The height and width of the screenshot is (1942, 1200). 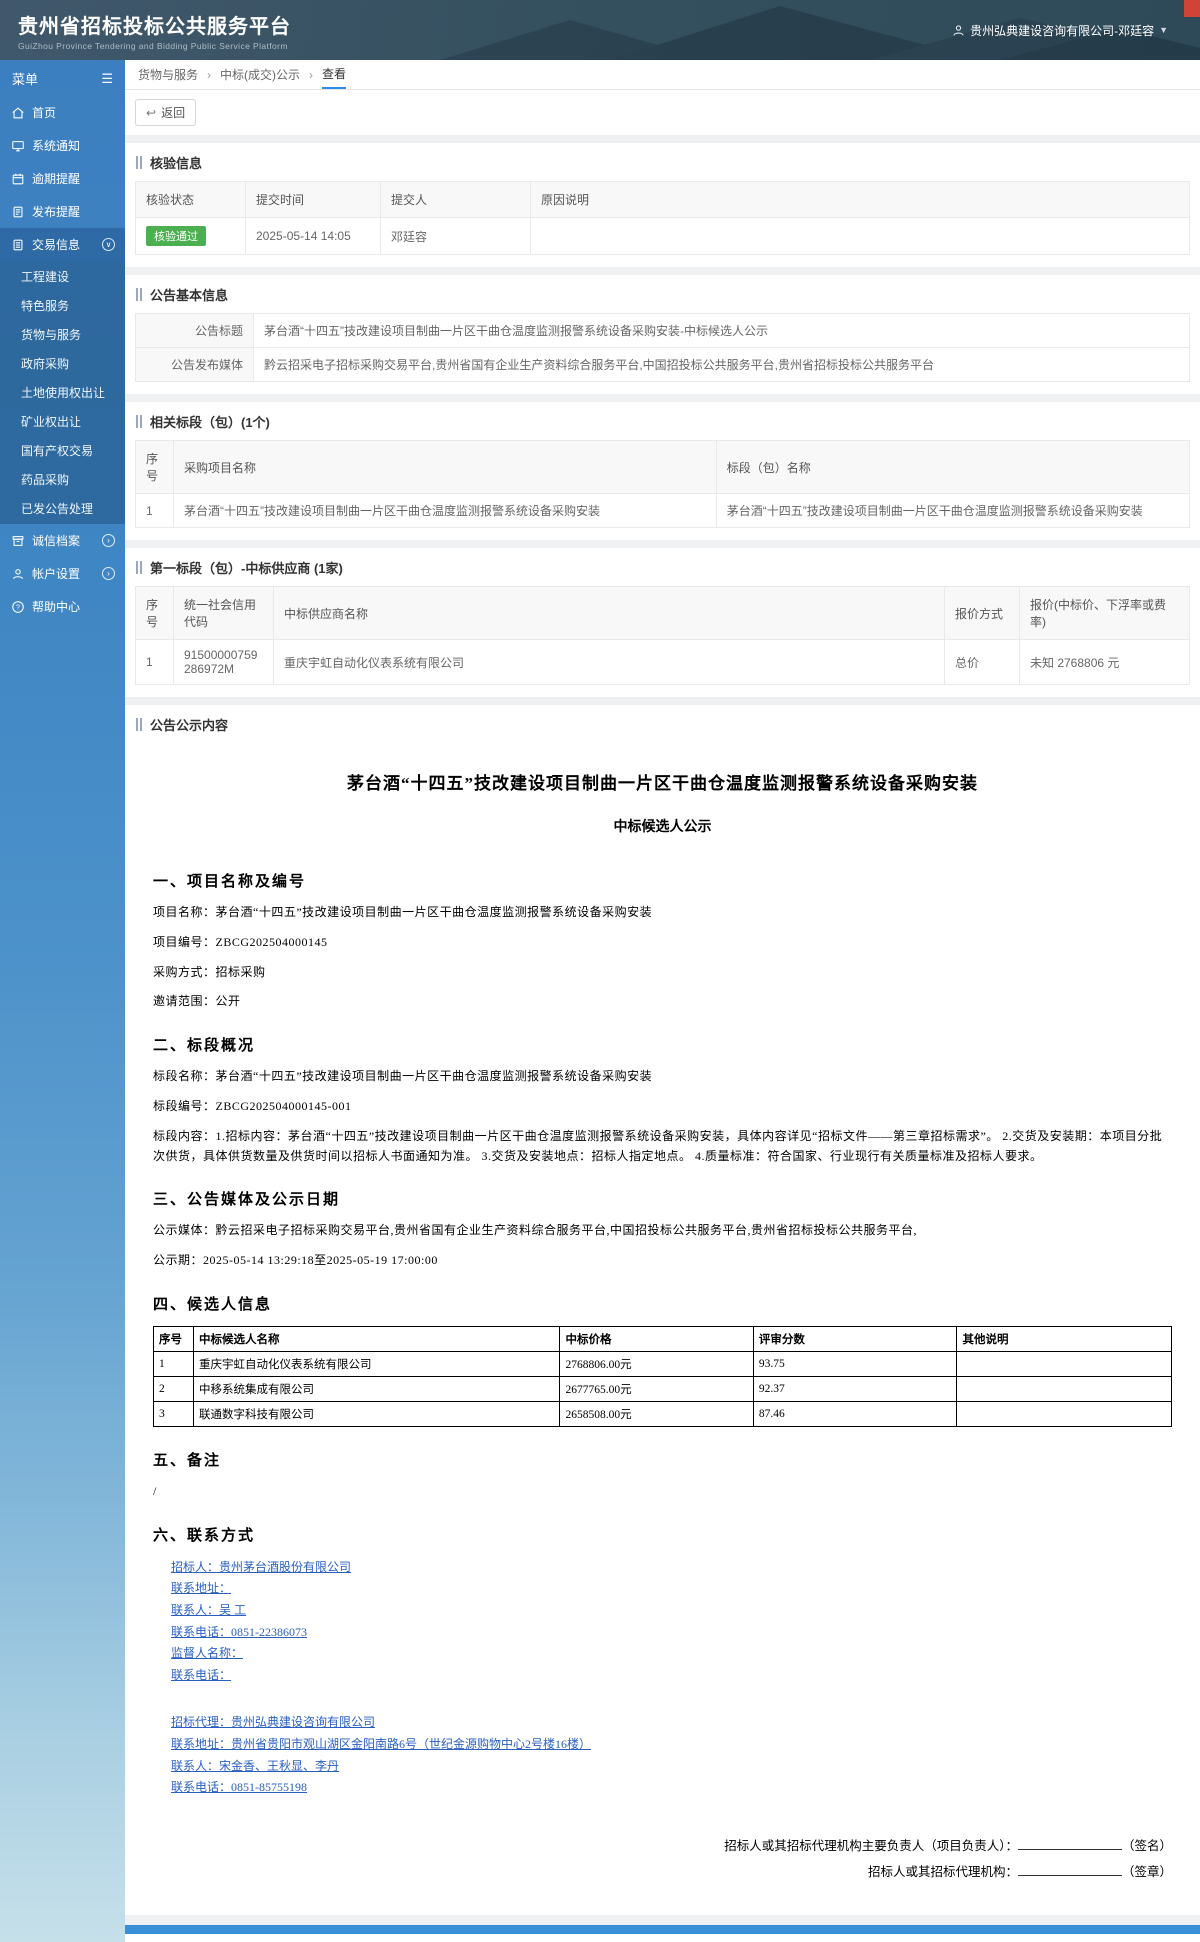 I want to click on section-marker-icon, so click(x=139, y=162).